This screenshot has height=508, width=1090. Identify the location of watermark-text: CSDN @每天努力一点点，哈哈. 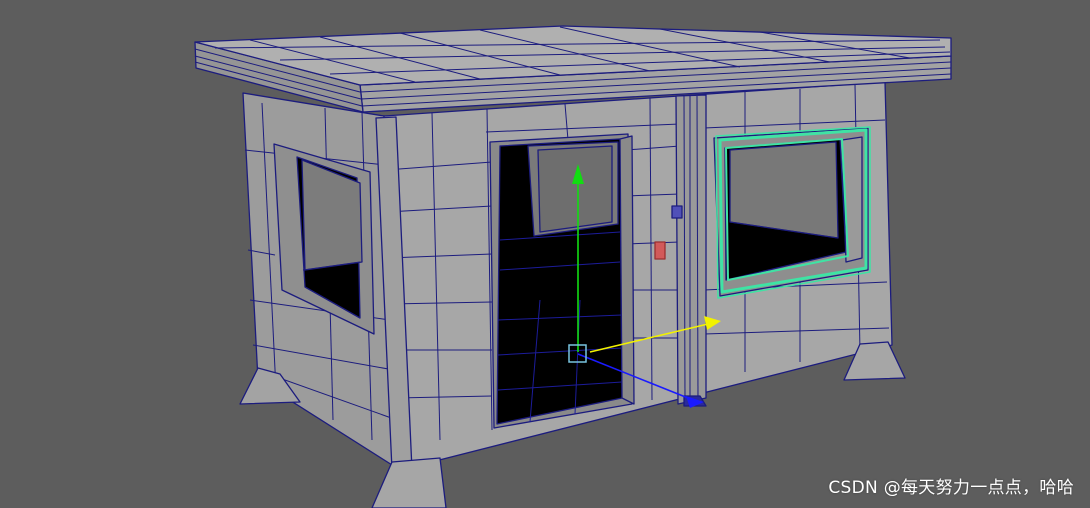
(951, 488).